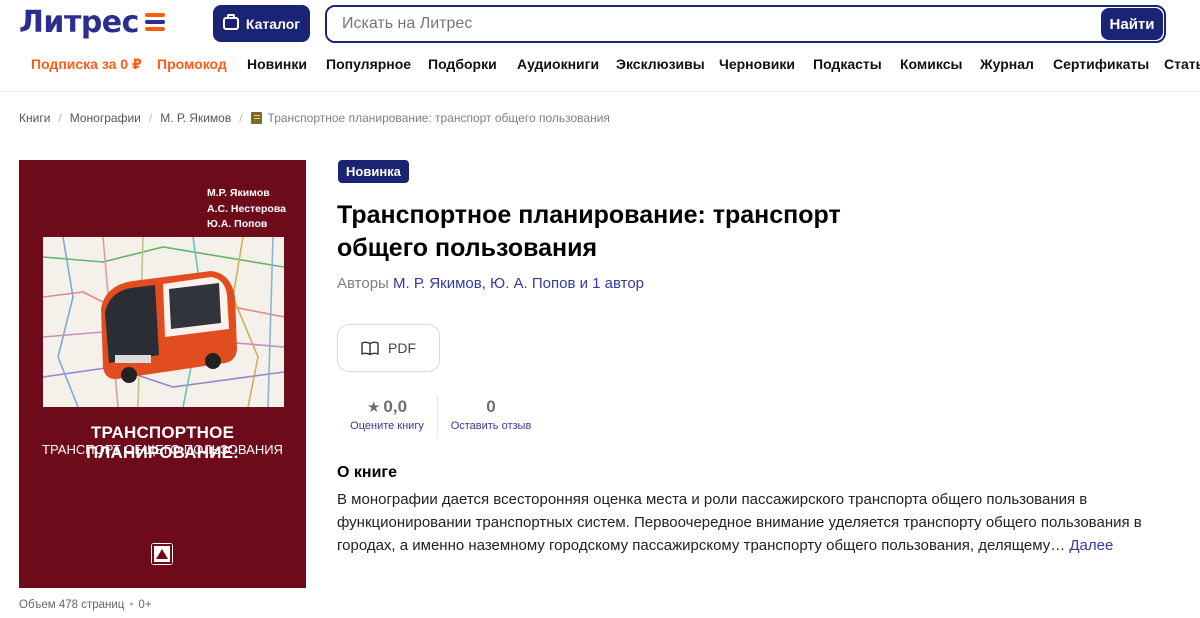 The image size is (1200, 618). Describe the element at coordinates (368, 64) in the screenshot. I see `nav-item-popular: Популярное` at that location.